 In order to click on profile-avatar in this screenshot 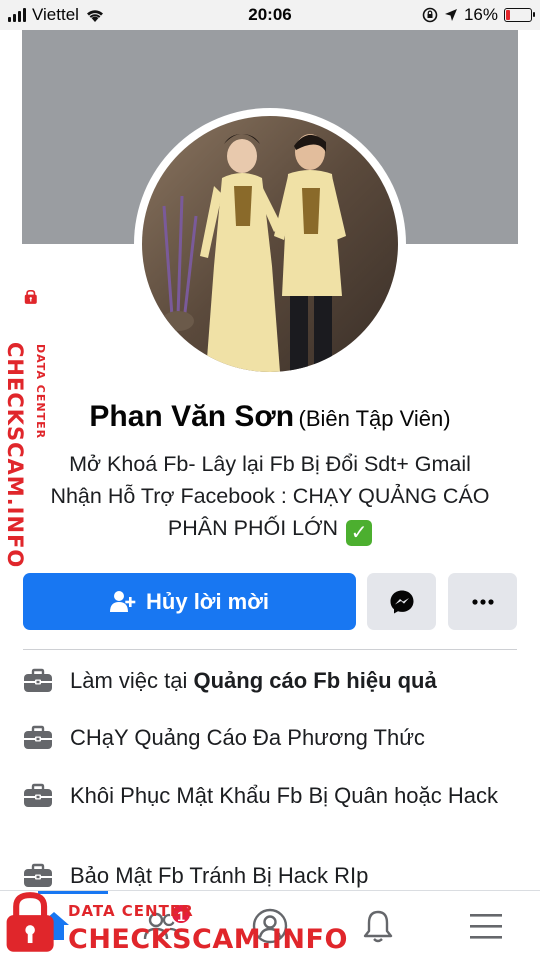, I will do `click(270, 244)`.